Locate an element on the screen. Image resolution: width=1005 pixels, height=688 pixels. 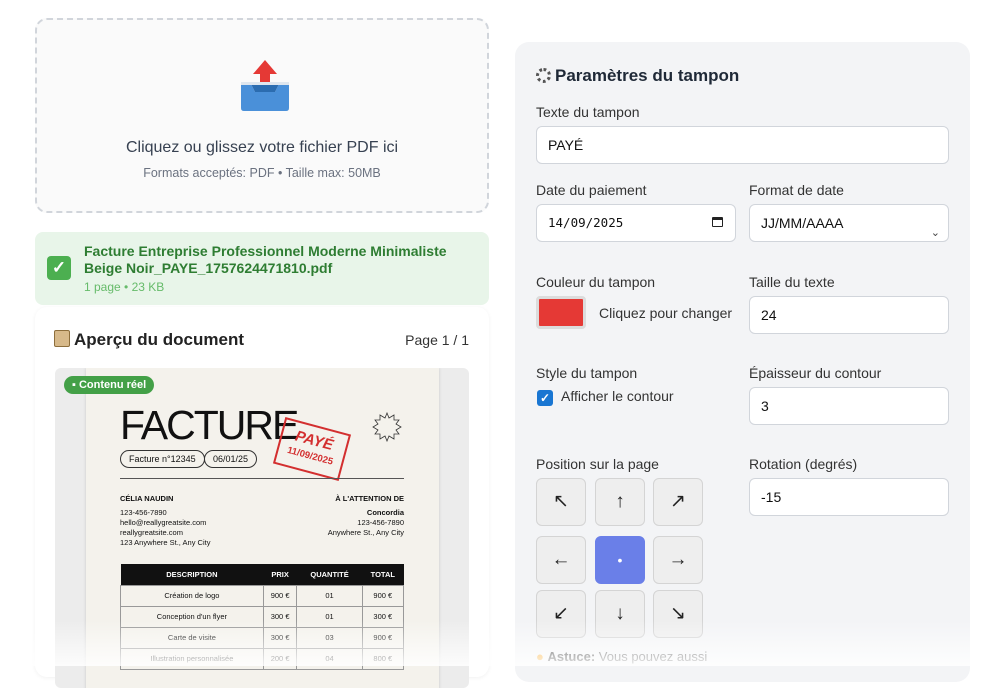
position-right: → is located at coordinates (678, 560).